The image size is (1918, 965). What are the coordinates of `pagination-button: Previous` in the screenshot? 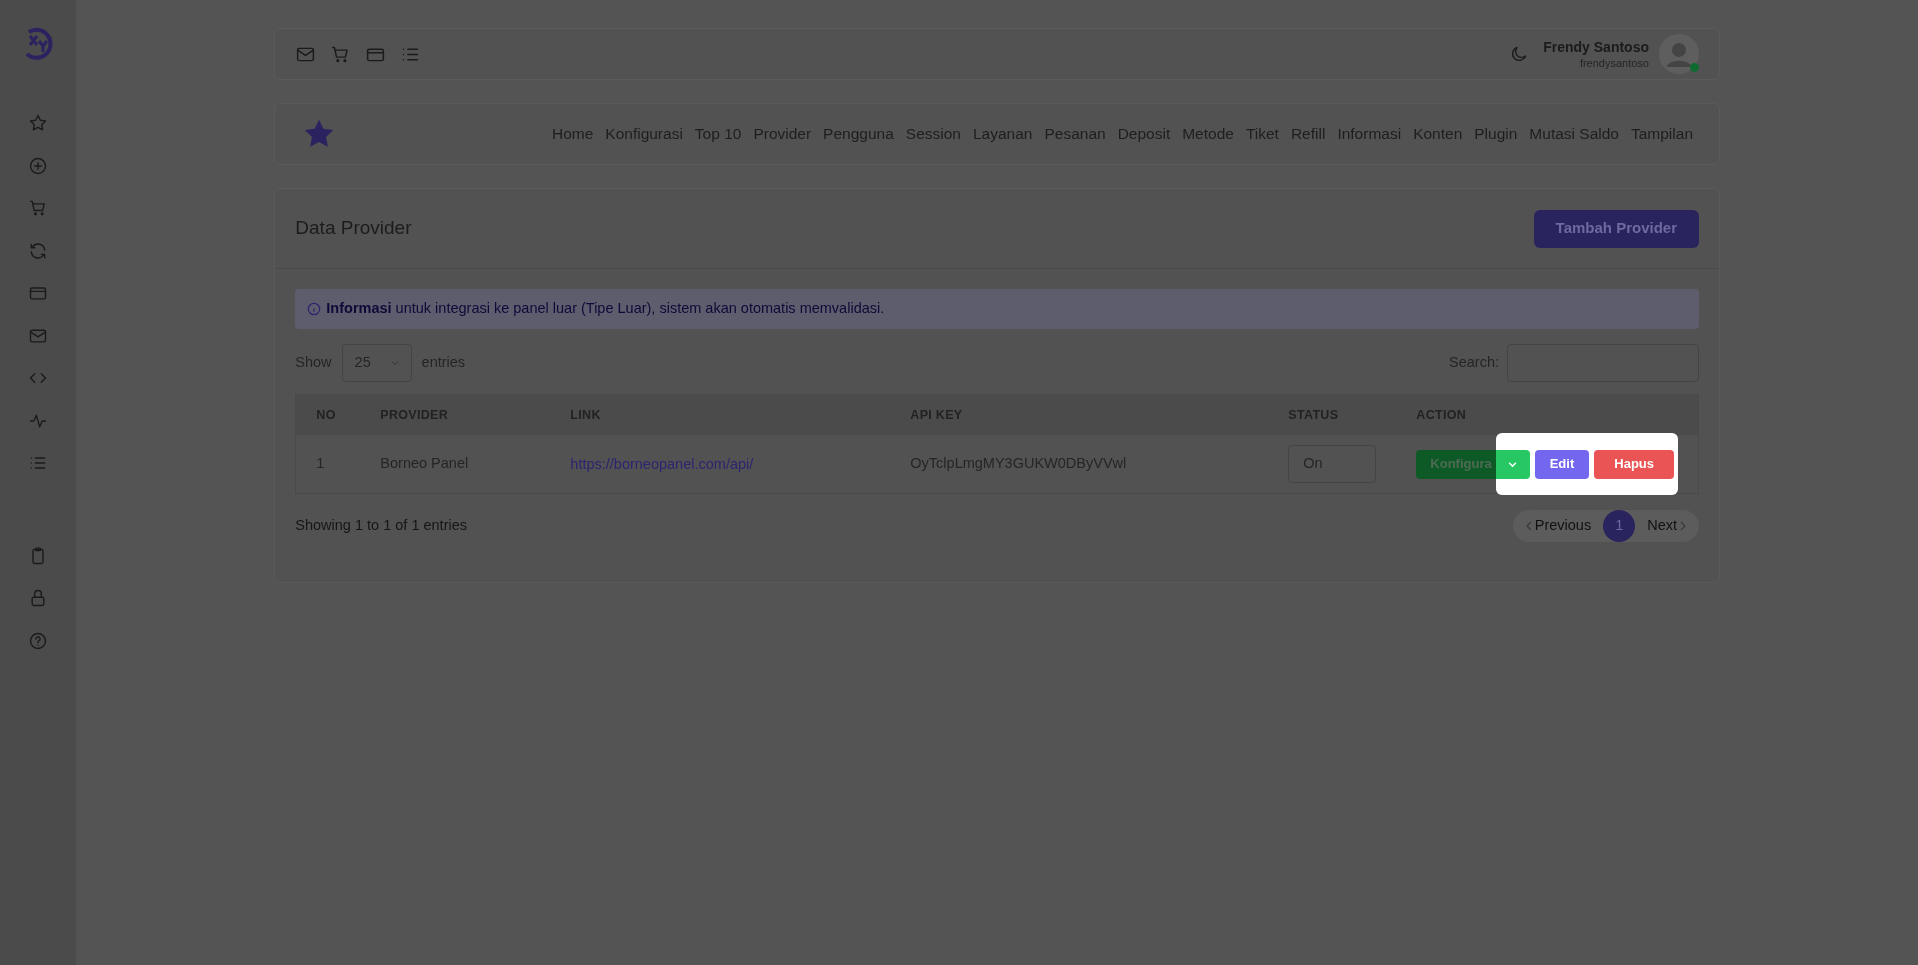 It's located at (1558, 526).